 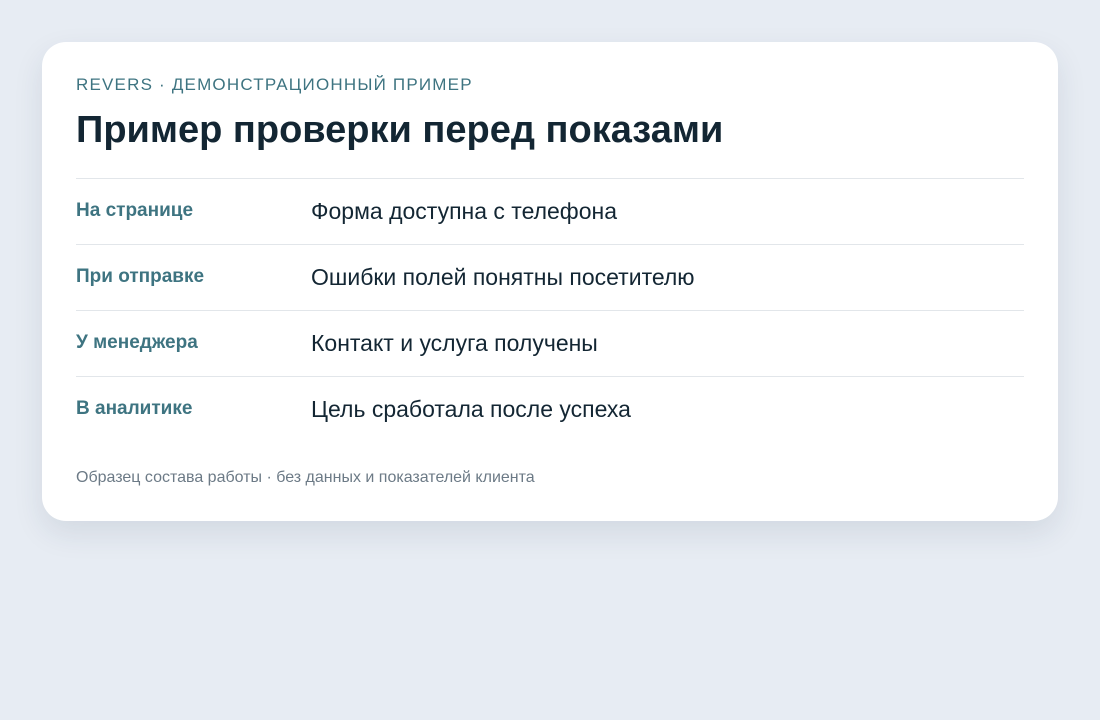 I want to click on check-row-value: Форма доступна с телефона, so click(x=464, y=211).